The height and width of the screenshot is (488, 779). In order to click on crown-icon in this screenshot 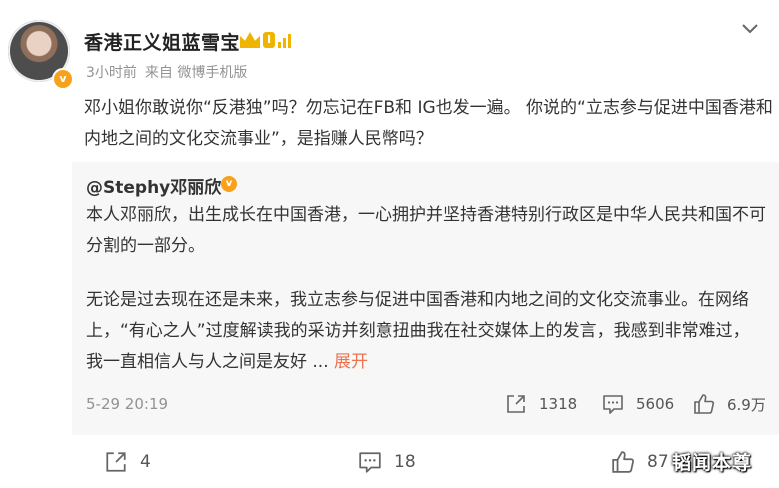, I will do `click(250, 40)`.